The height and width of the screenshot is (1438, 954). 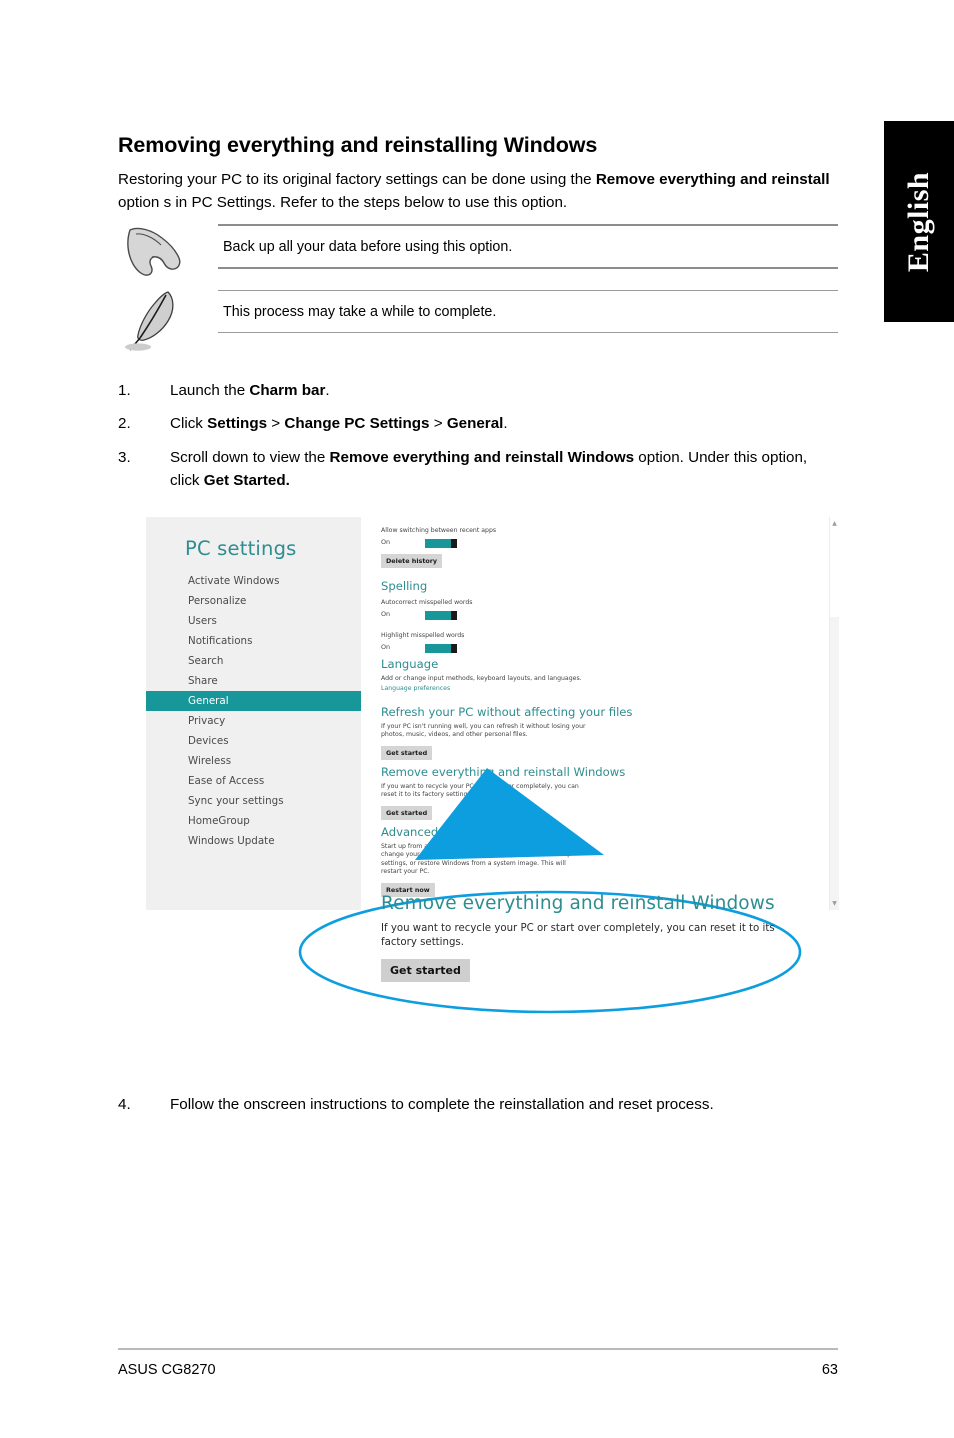 What do you see at coordinates (253, 741) in the screenshot?
I see `sidebar-item-devices: Devices` at bounding box center [253, 741].